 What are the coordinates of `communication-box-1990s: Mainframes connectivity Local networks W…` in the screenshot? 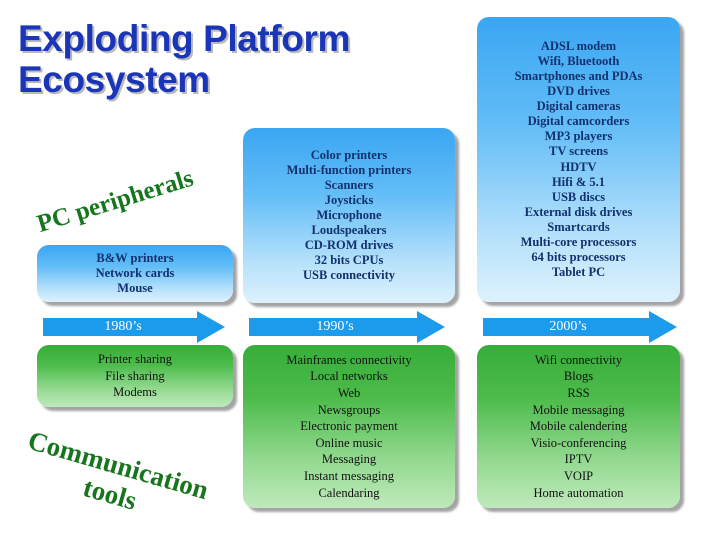 It's located at (349, 426).